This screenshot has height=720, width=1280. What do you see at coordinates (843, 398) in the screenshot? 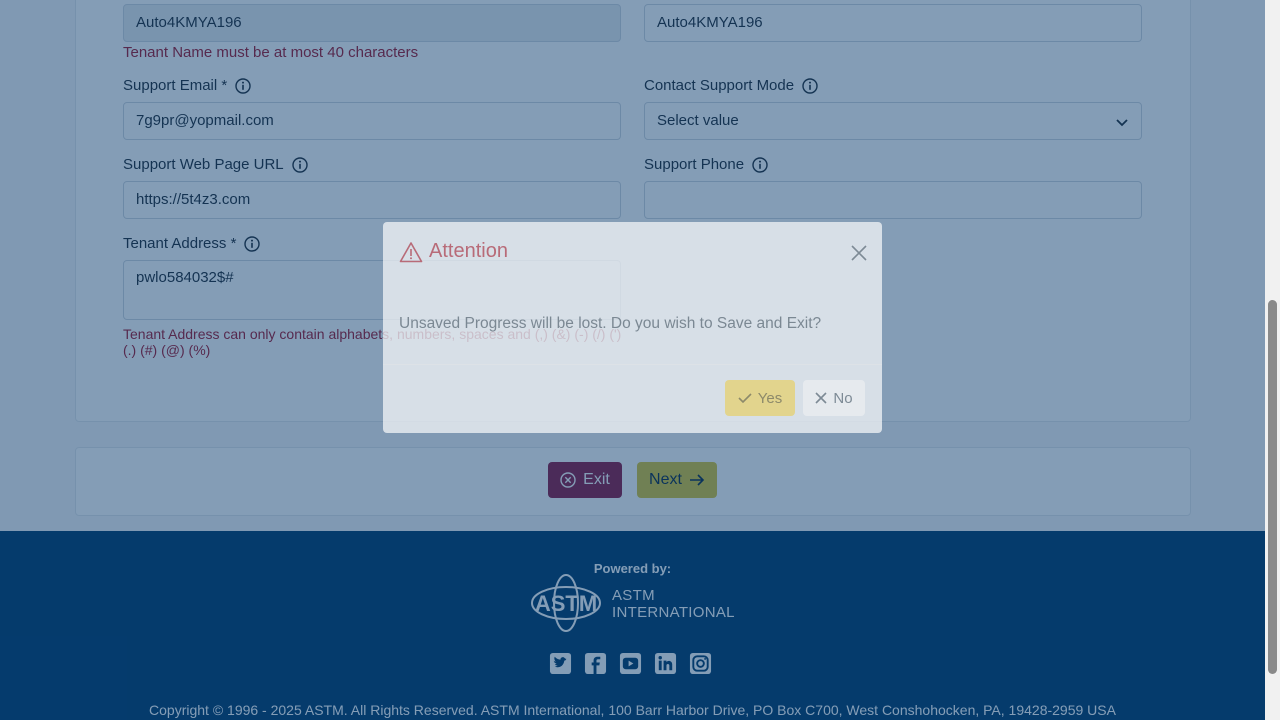
I see `no-button-label: No` at bounding box center [843, 398].